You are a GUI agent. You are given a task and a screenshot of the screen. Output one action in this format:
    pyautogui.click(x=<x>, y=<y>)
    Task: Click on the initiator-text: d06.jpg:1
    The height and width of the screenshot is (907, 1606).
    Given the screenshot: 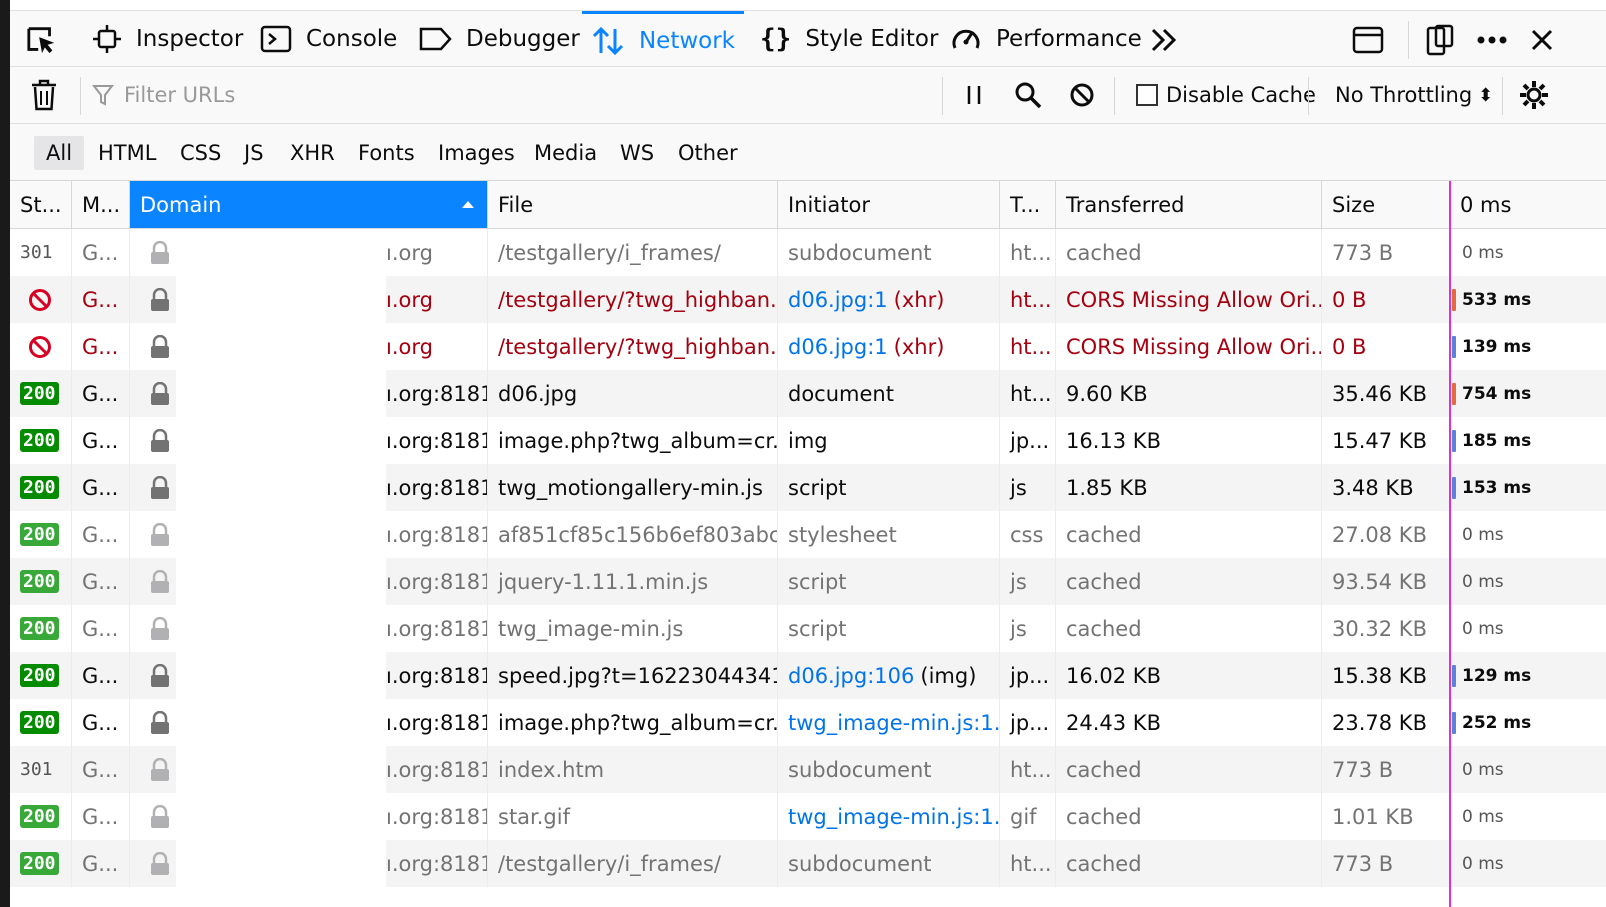 What is the action you would take?
    pyautogui.click(x=838, y=346)
    